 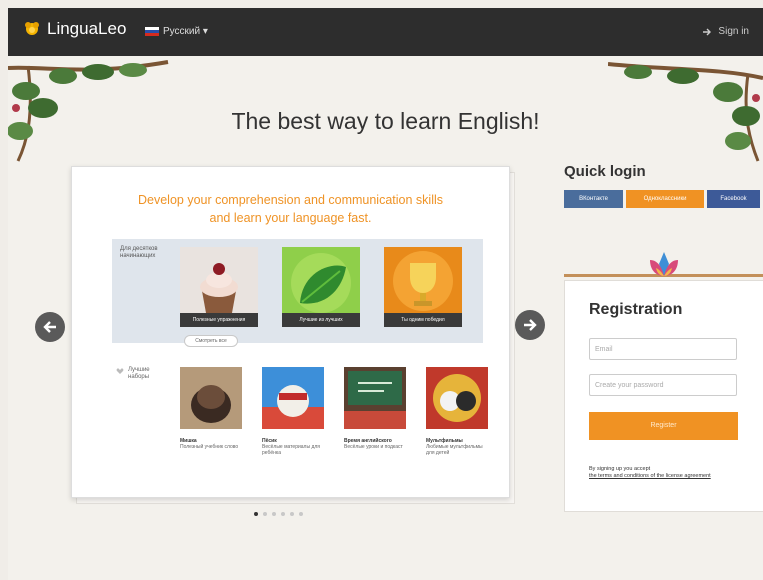 What do you see at coordinates (665, 199) in the screenshot?
I see `odnoklassniki-login-button: Одноклассники` at bounding box center [665, 199].